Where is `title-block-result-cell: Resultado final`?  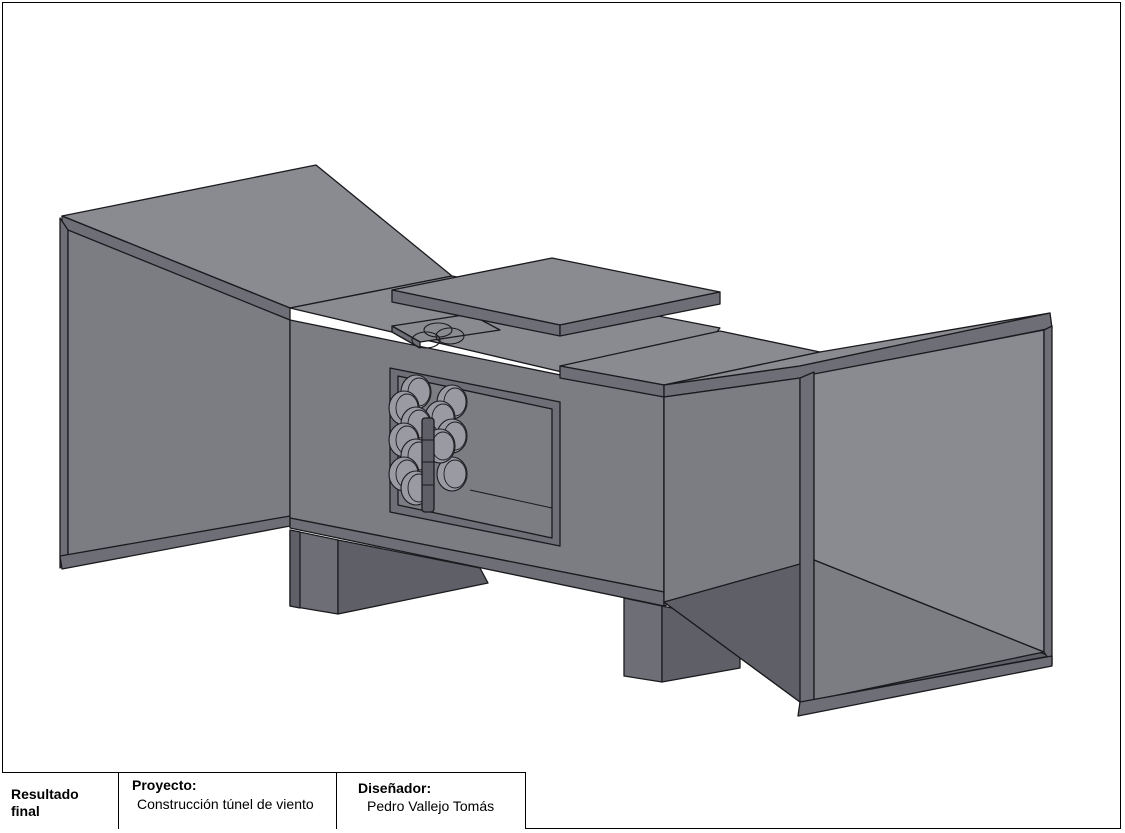 title-block-result-cell: Resultado final is located at coordinates (60, 801).